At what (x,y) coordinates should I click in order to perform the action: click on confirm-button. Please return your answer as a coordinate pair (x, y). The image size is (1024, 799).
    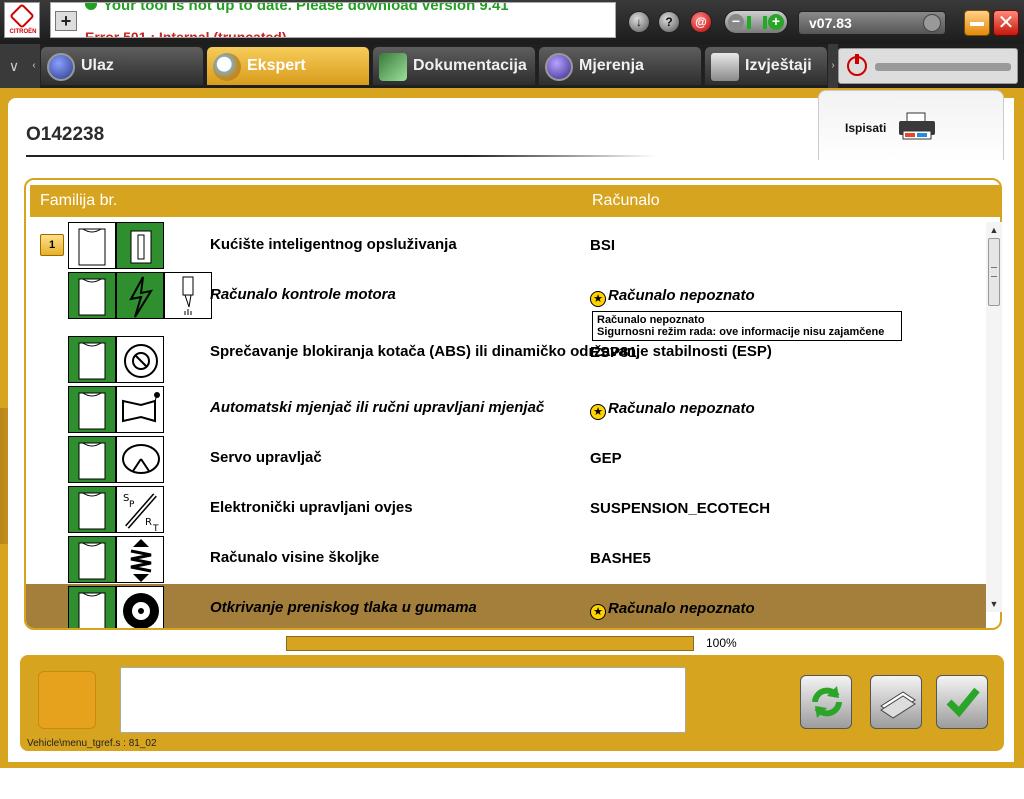
    Looking at the image, I should click on (962, 702).